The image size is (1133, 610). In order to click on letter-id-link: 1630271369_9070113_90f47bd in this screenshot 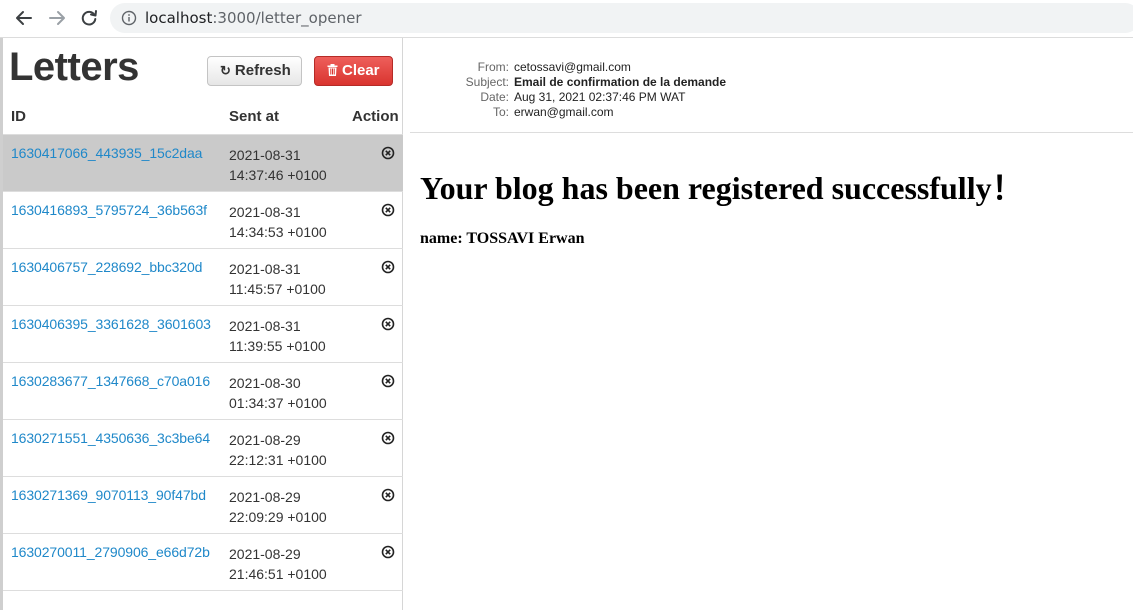, I will do `click(108, 495)`.